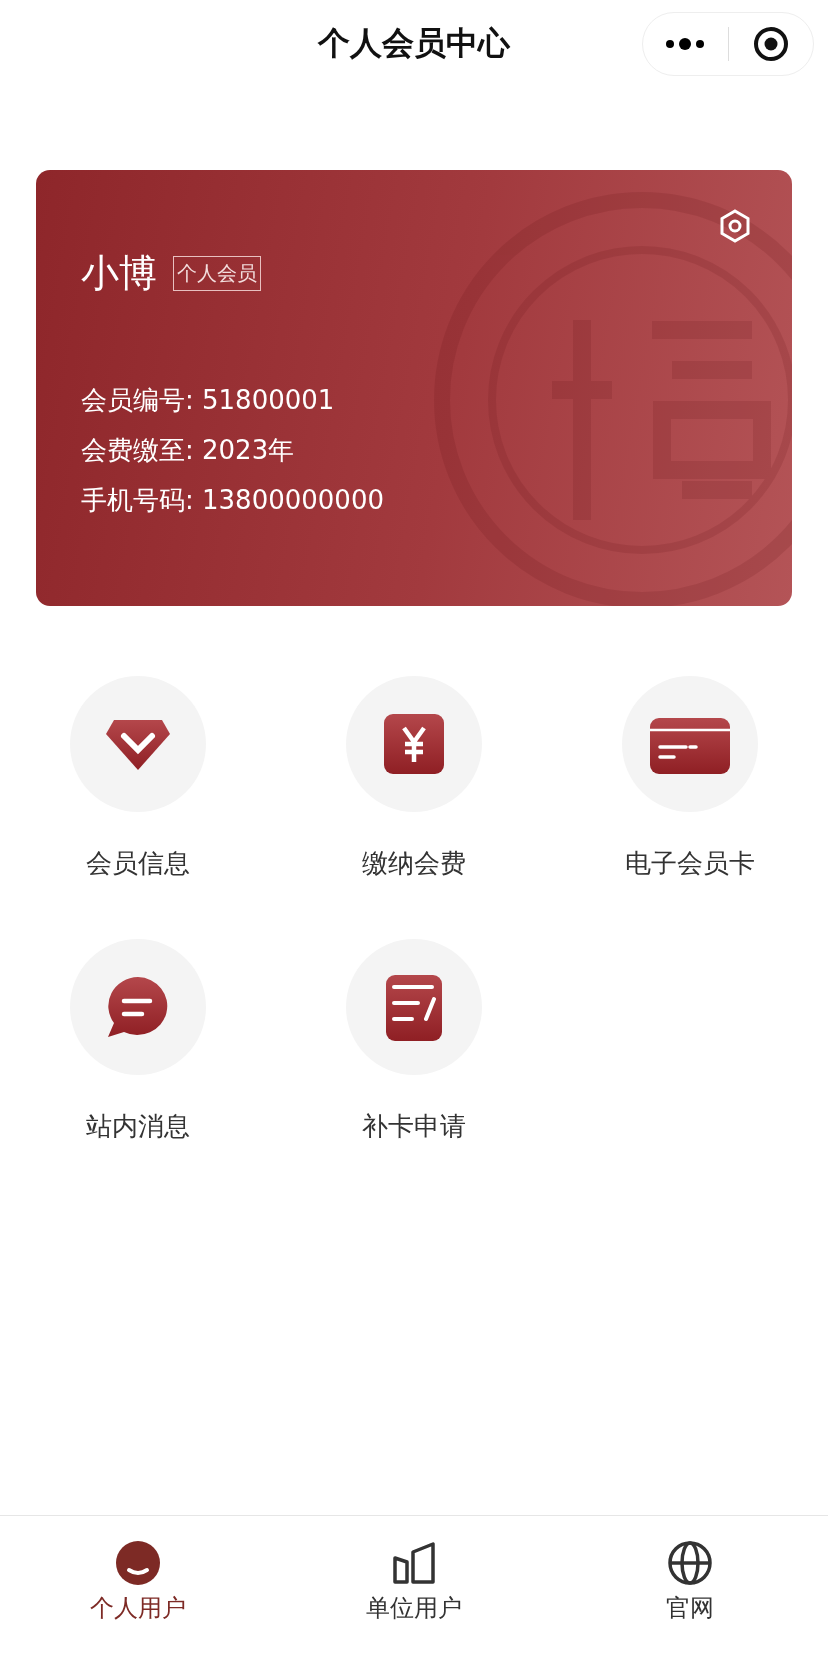 Image resolution: width=828 pixels, height=1666 pixels. What do you see at coordinates (217, 273) in the screenshot?
I see `member-type-tag: 个人会员` at bounding box center [217, 273].